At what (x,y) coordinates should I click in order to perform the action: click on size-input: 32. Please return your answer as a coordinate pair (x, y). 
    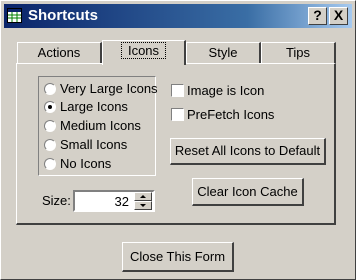
    Looking at the image, I should click on (122, 201).